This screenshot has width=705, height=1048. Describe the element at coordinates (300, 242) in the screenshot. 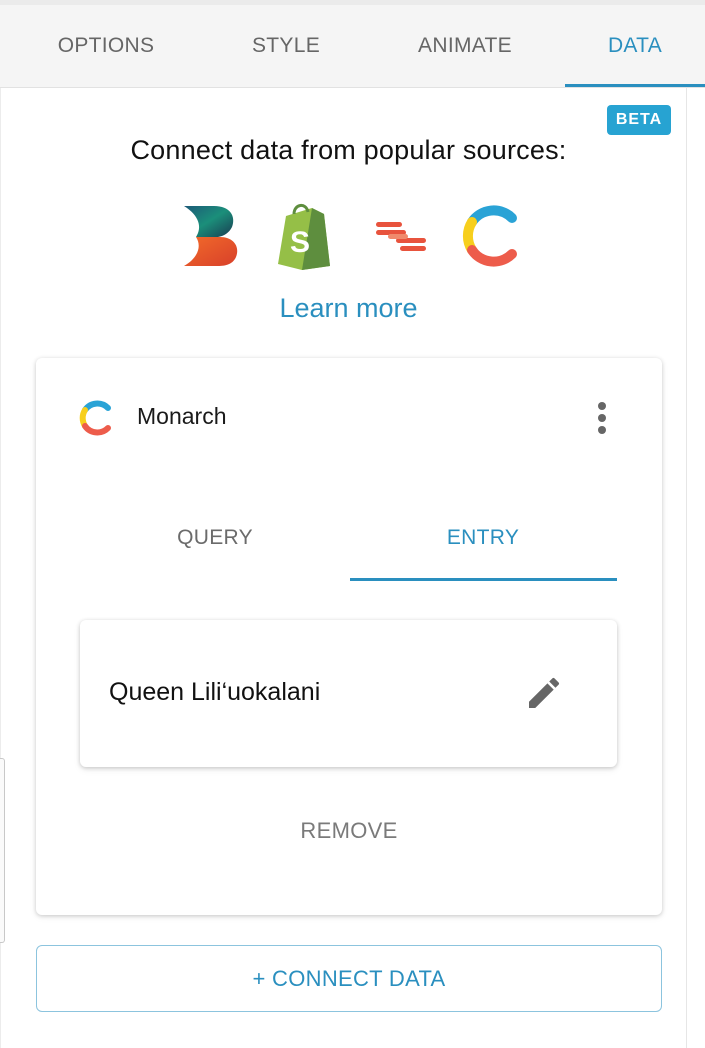

I see `svg-text: S` at that location.